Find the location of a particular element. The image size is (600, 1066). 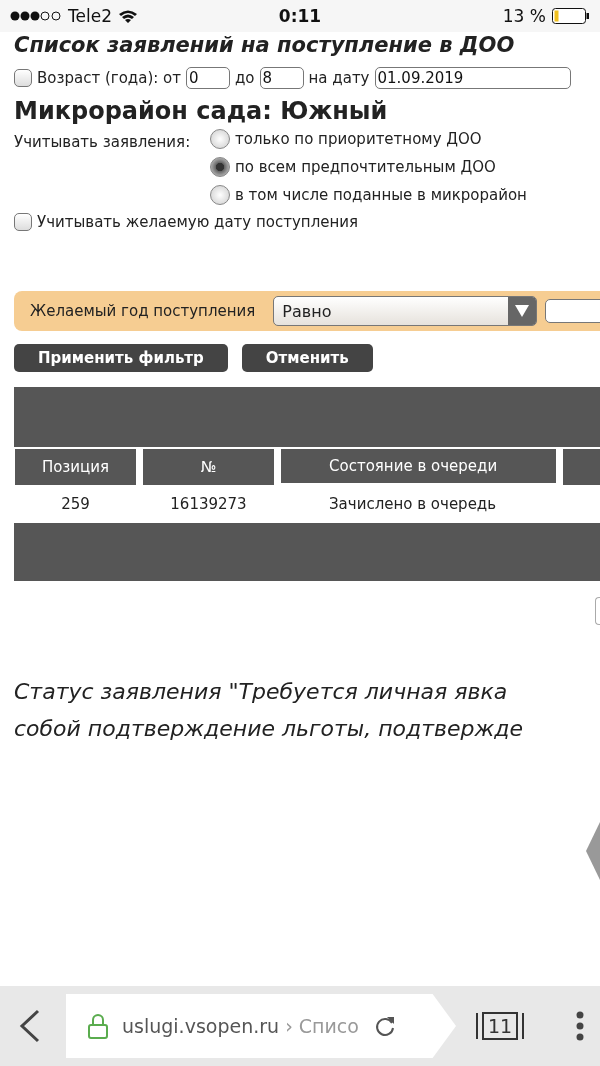

dropdown: Равно is located at coordinates (405, 311).